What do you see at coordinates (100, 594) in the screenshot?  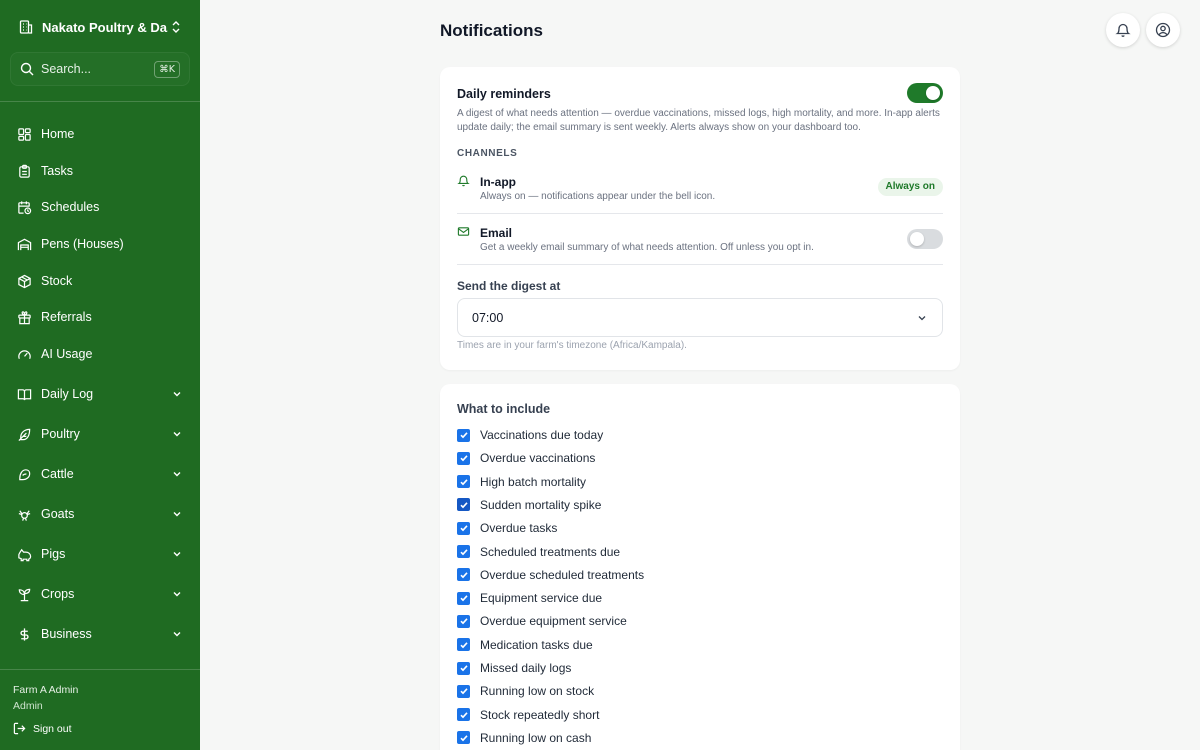 I see `sidebar-group-crops: Crops` at bounding box center [100, 594].